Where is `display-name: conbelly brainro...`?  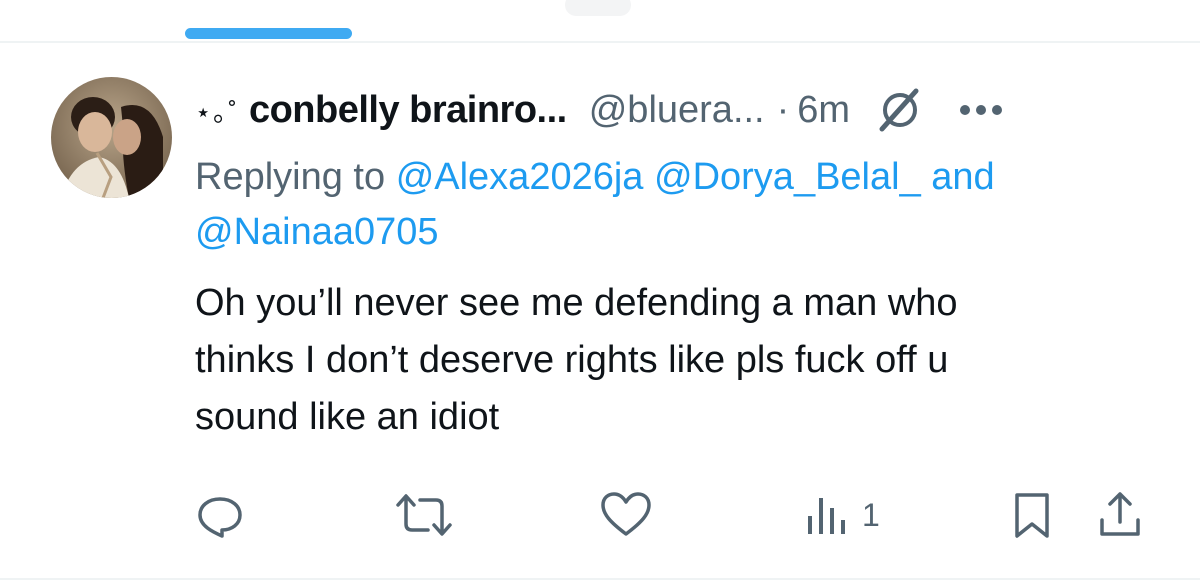 display-name: conbelly brainro... is located at coordinates (408, 110).